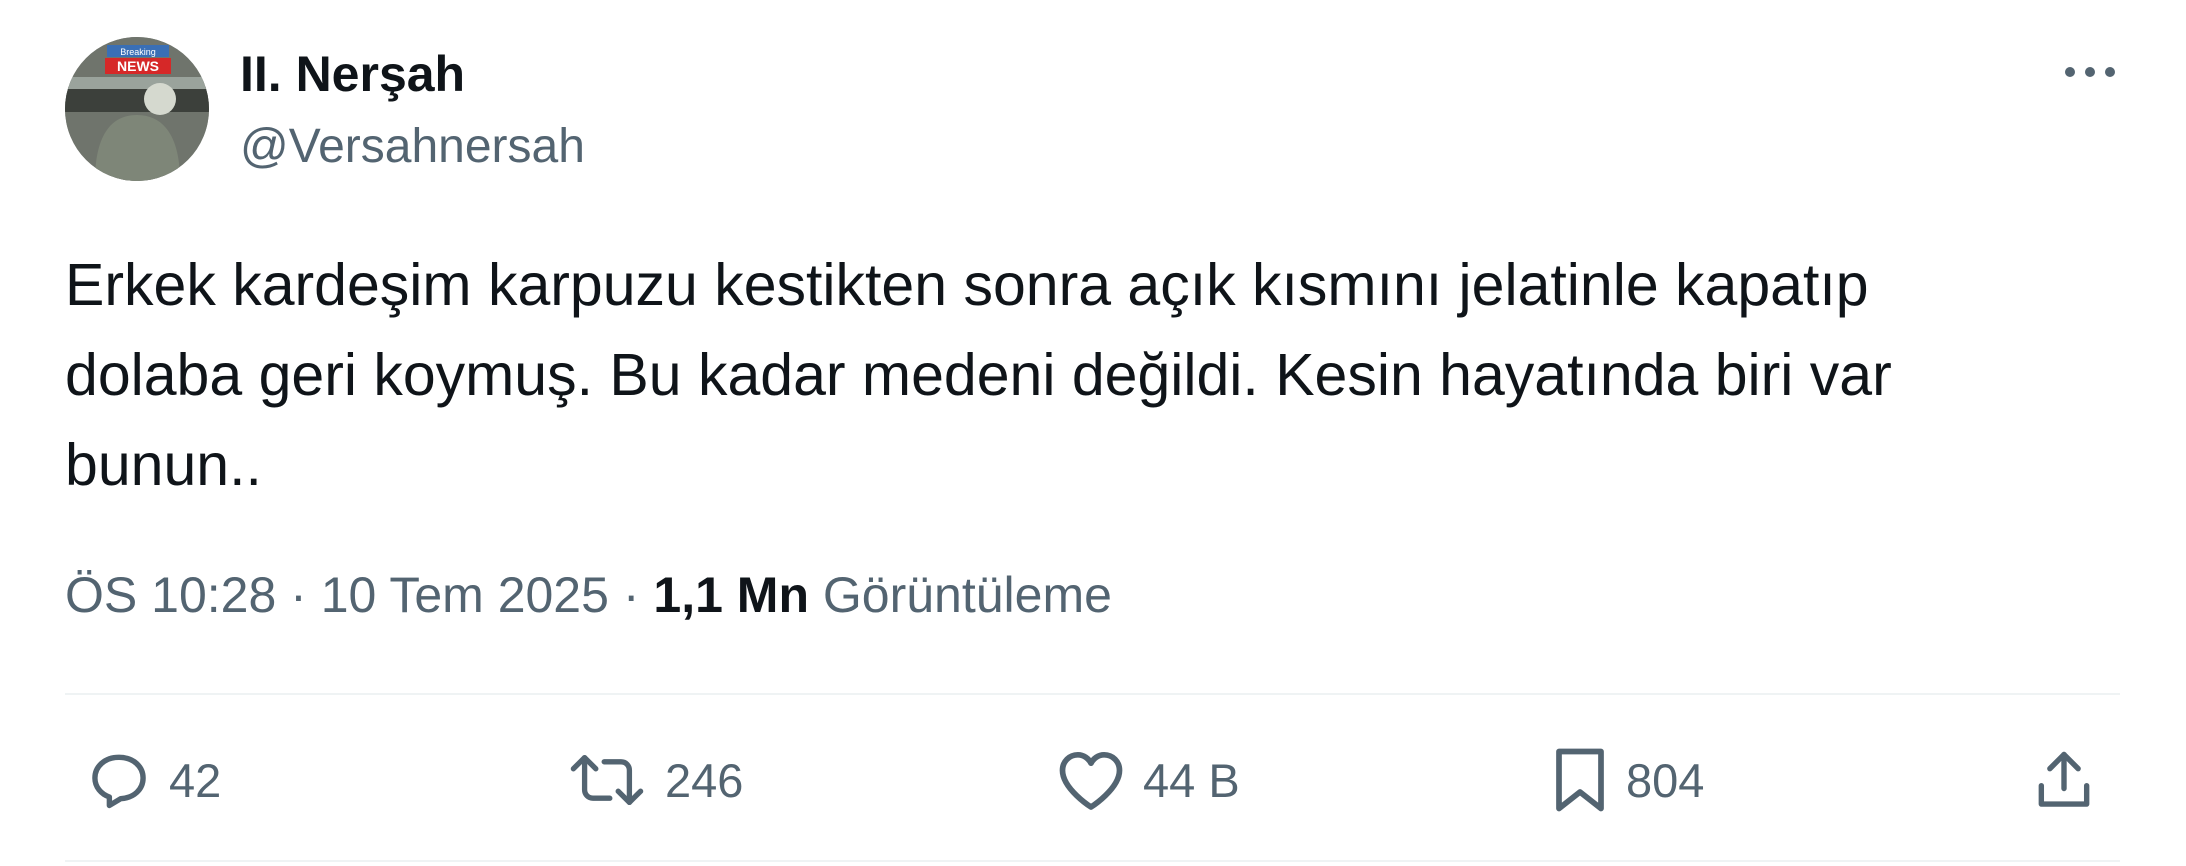  I want to click on tweet-time: ÖS 10:28, so click(170, 595).